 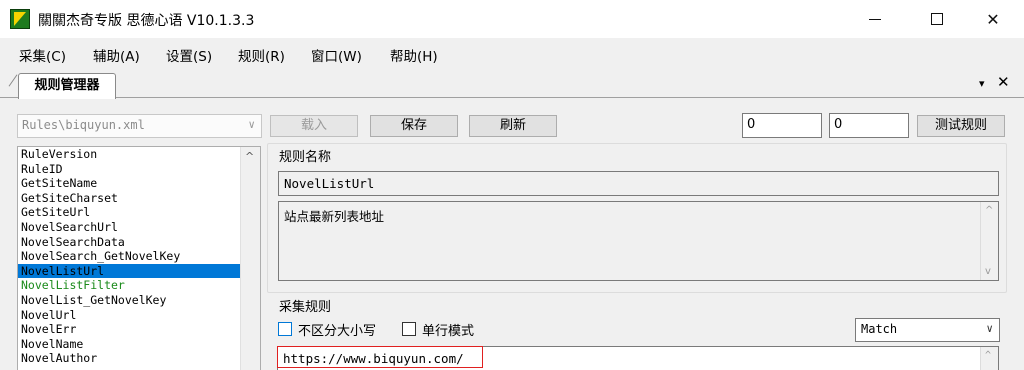 I want to click on rule-list-item: GetSiteCharset, so click(x=129, y=198).